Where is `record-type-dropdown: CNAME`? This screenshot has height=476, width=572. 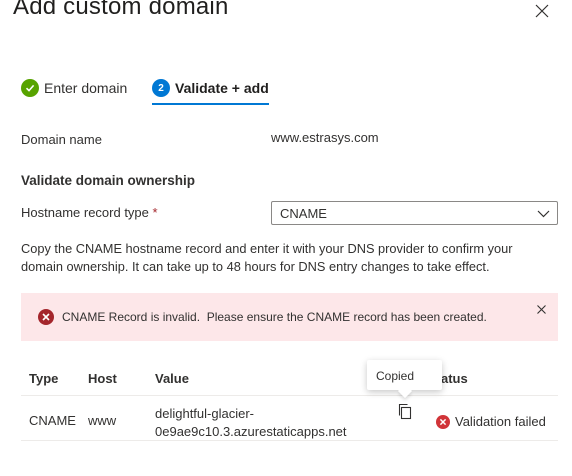 record-type-dropdown: CNAME is located at coordinates (414, 213).